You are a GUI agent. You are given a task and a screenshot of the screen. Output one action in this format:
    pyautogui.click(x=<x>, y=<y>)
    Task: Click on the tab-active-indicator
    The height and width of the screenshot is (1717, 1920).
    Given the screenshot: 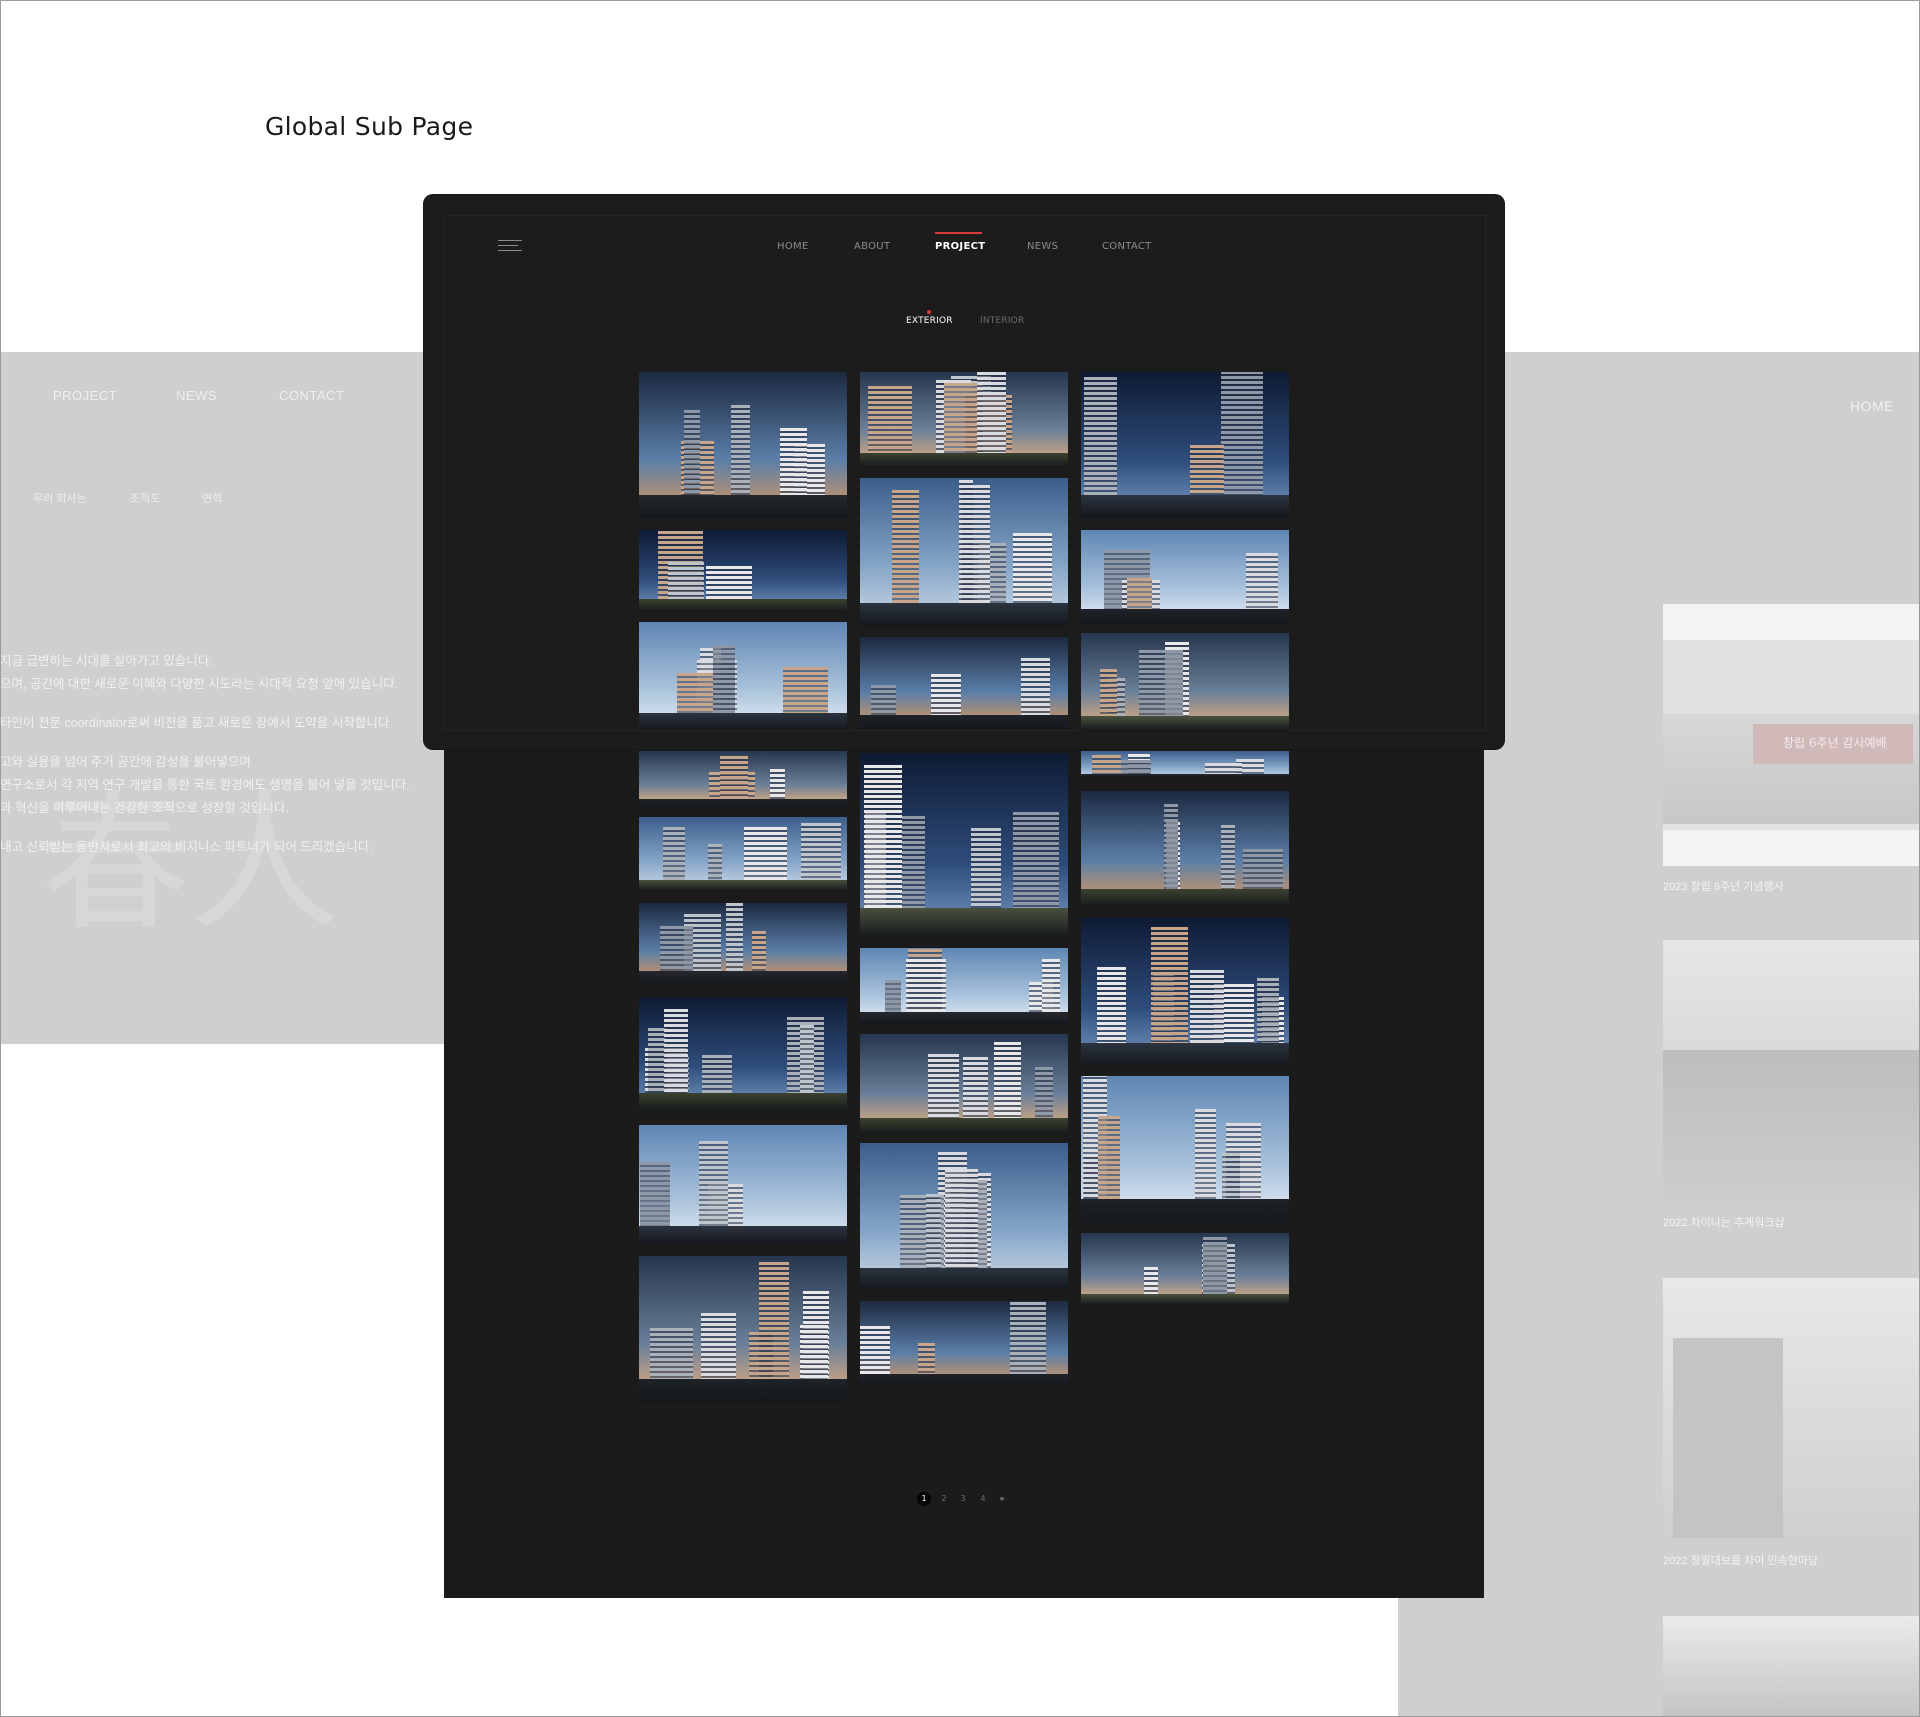 What is the action you would take?
    pyautogui.click(x=929, y=312)
    